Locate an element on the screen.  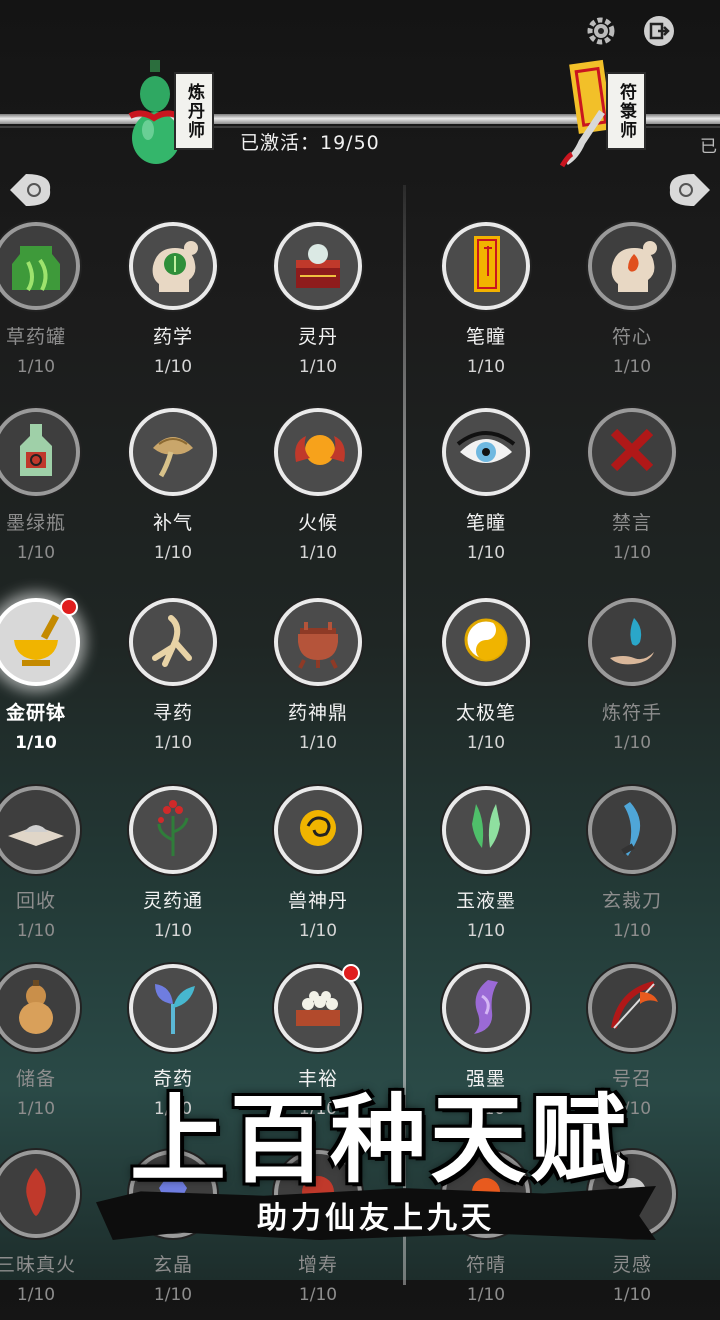
alchemist-talent-cell: 墨绿瓶 1/10 is located at coordinates (55, 493).